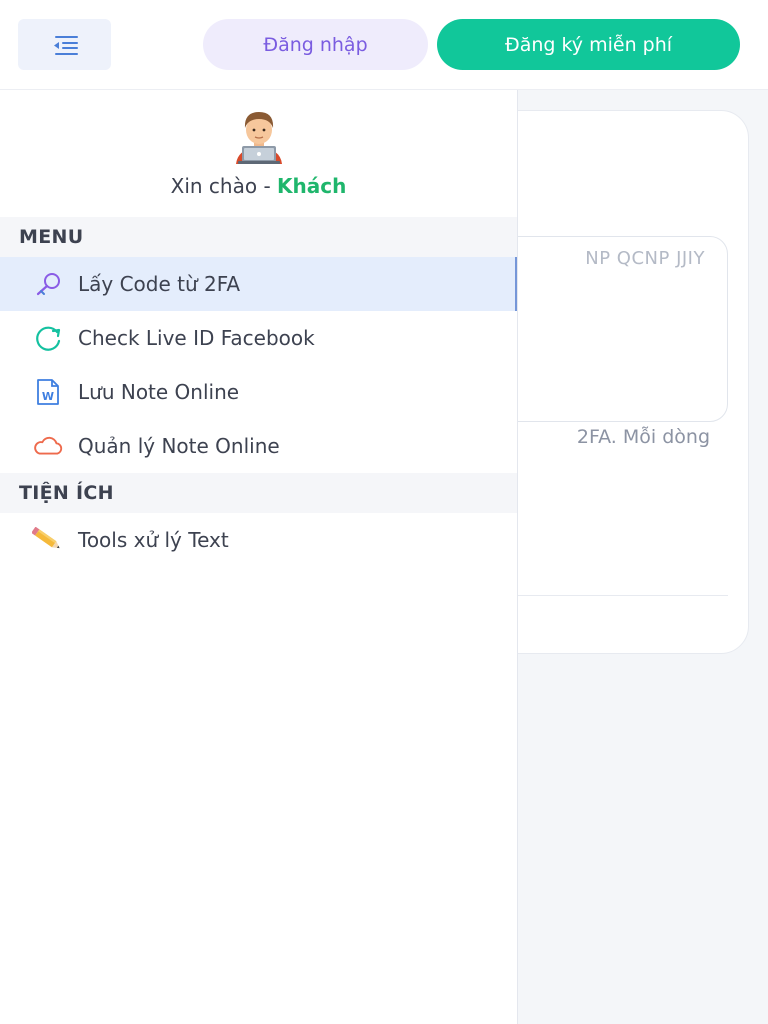  What do you see at coordinates (48, 284) in the screenshot?
I see `key-search-icon` at bounding box center [48, 284].